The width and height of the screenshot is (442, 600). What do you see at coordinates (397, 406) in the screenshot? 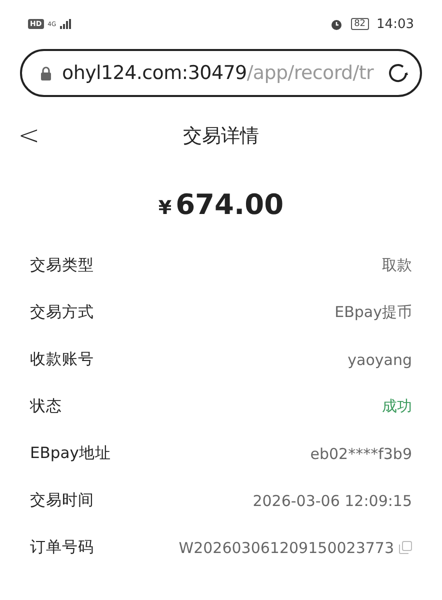
I see `field-value: 成功` at bounding box center [397, 406].